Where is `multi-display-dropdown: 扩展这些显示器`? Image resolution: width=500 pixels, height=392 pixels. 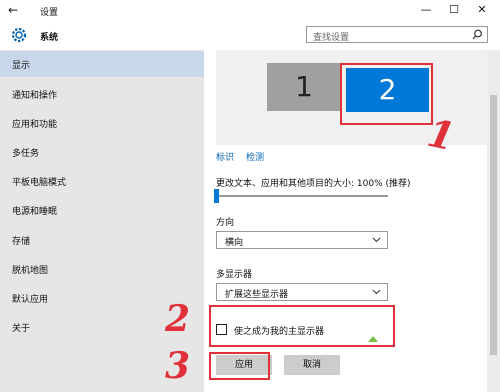
multi-display-dropdown: 扩展这些显示器 is located at coordinates (302, 292).